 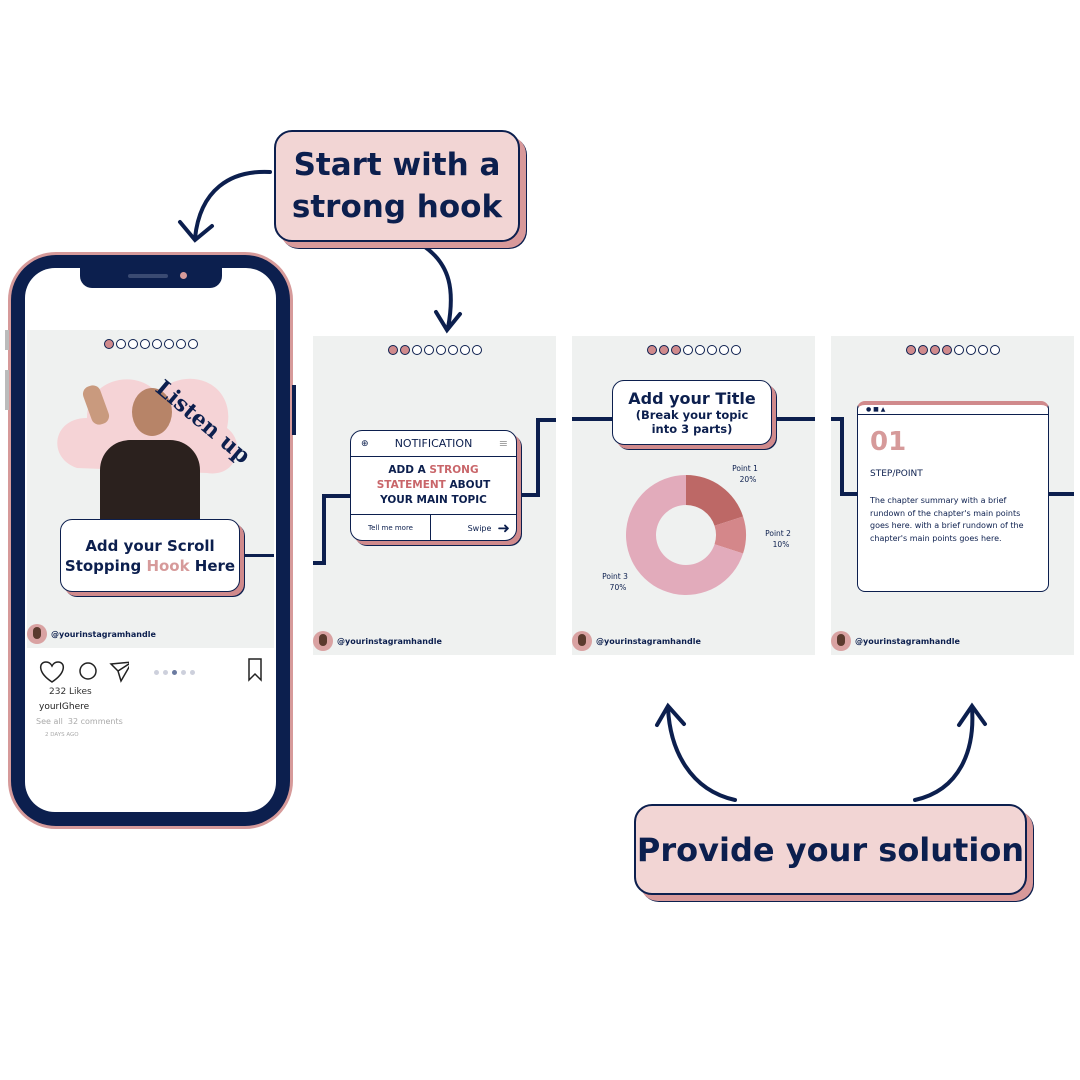 What do you see at coordinates (79, 721) in the screenshot?
I see `comments-link: See all 32 comments` at bounding box center [79, 721].